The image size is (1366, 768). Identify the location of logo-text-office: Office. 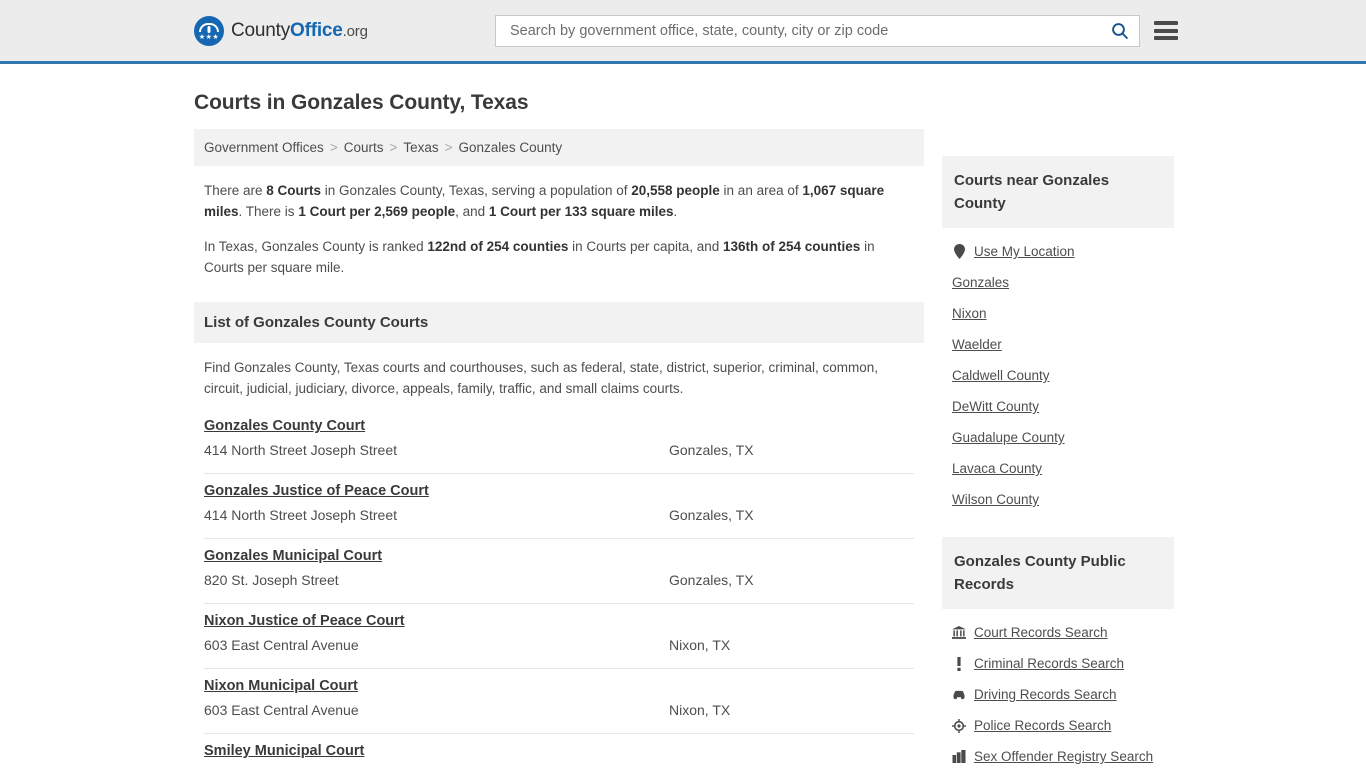
(316, 30).